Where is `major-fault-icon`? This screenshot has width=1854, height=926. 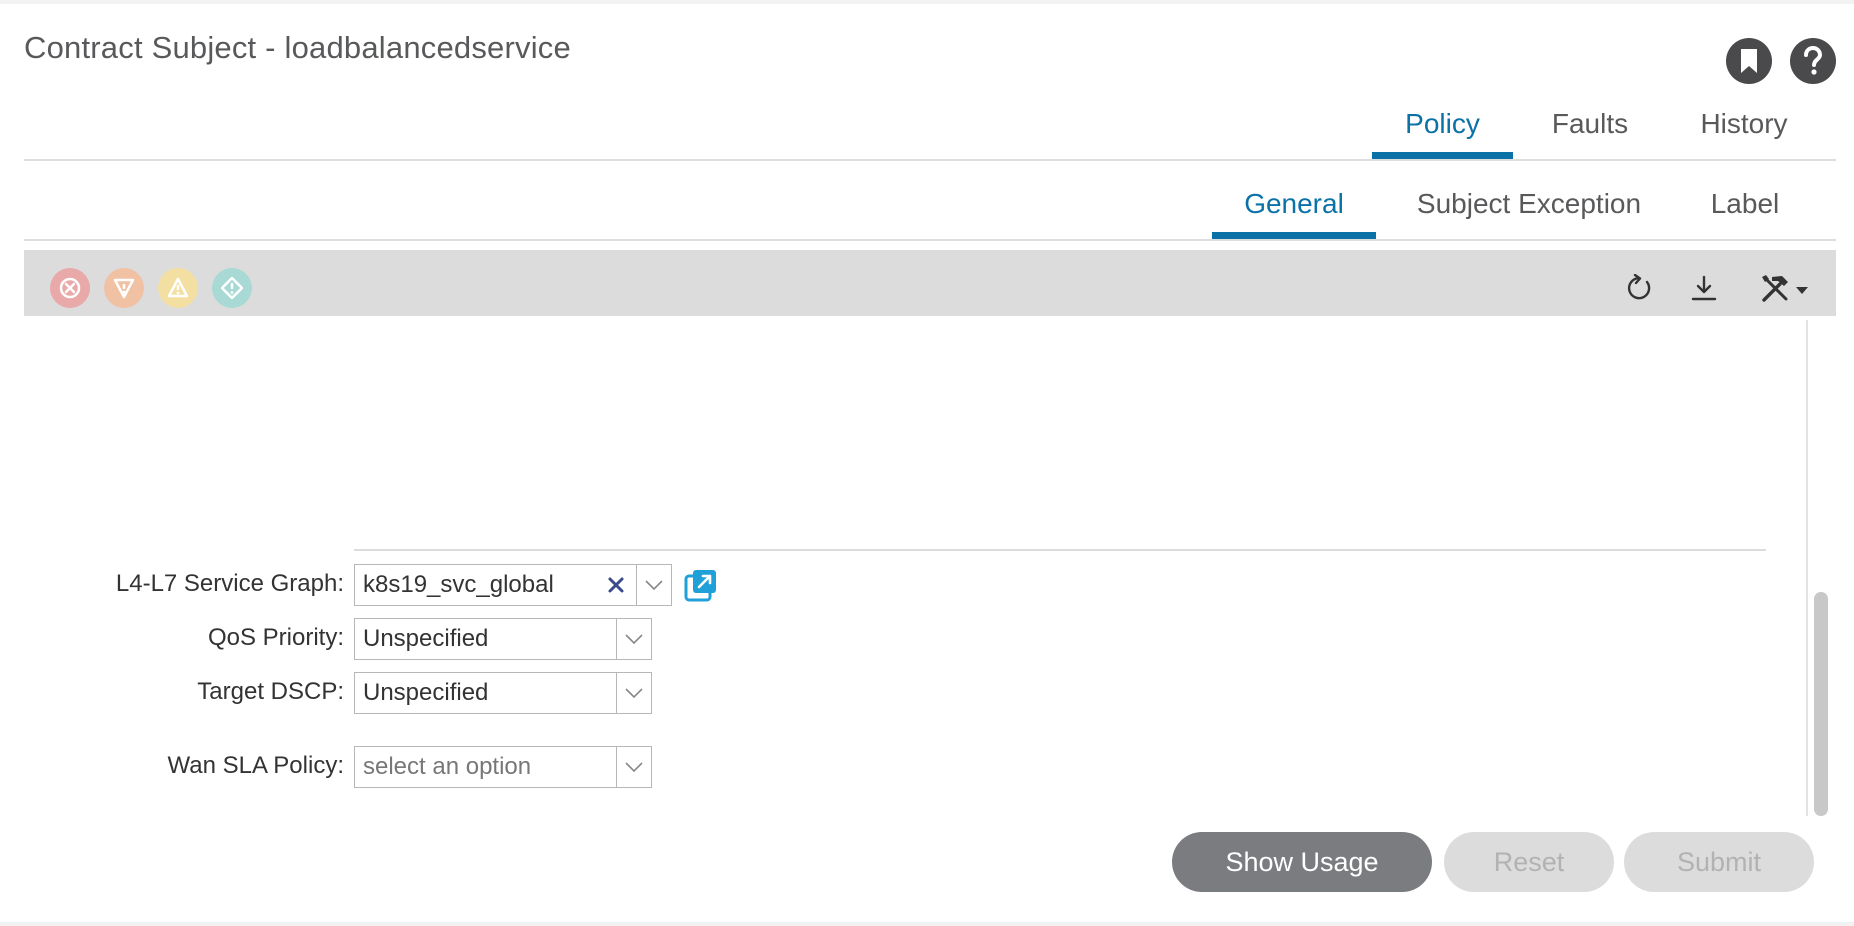
major-fault-icon is located at coordinates (124, 288).